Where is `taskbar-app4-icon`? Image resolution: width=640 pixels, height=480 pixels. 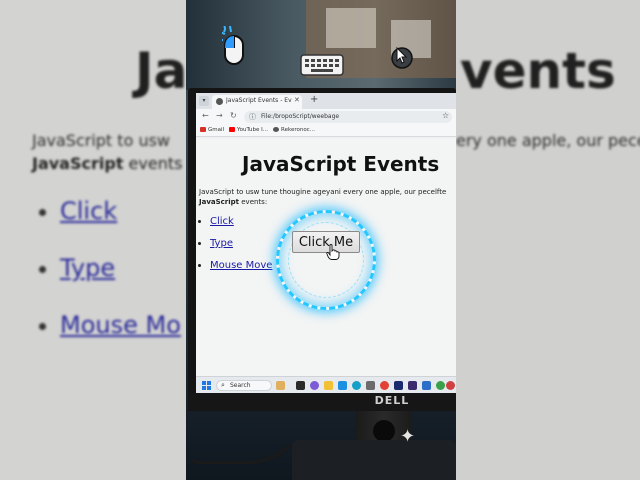
taskbar-app4-icon is located at coordinates (450, 385).